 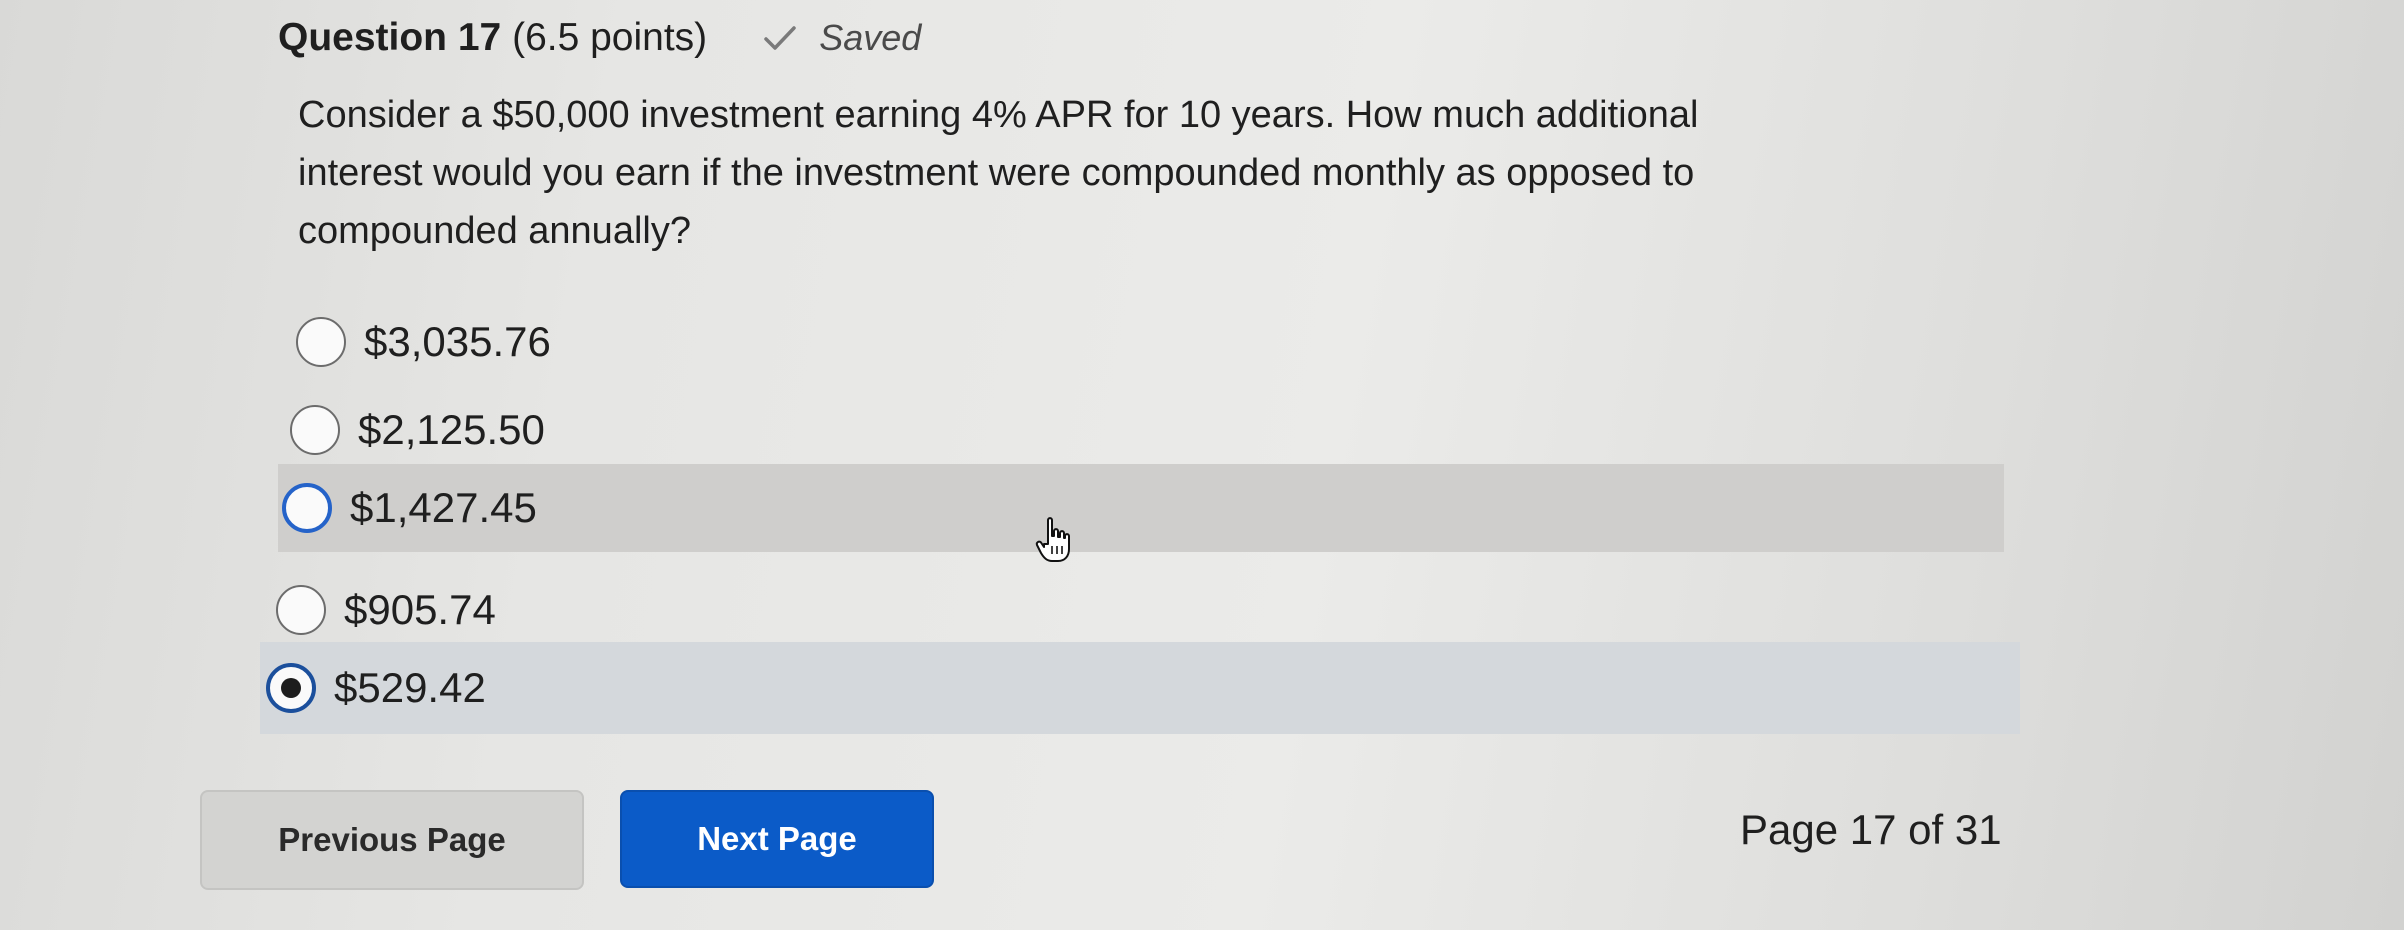 I want to click on page-indicator: Page 17 of 31, so click(x=1871, y=829).